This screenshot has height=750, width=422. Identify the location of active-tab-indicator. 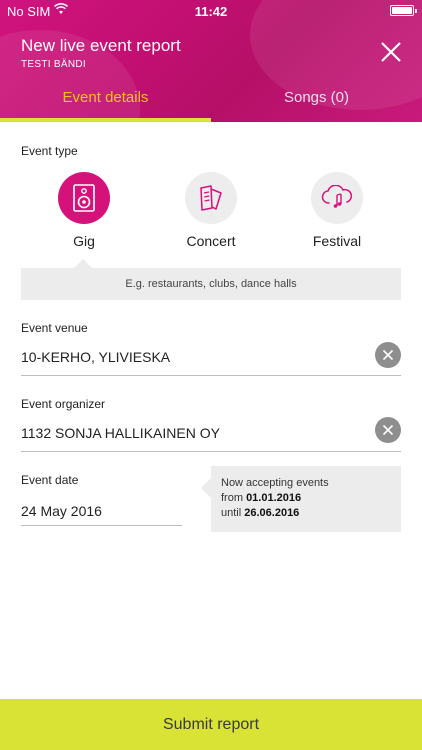
(105, 120).